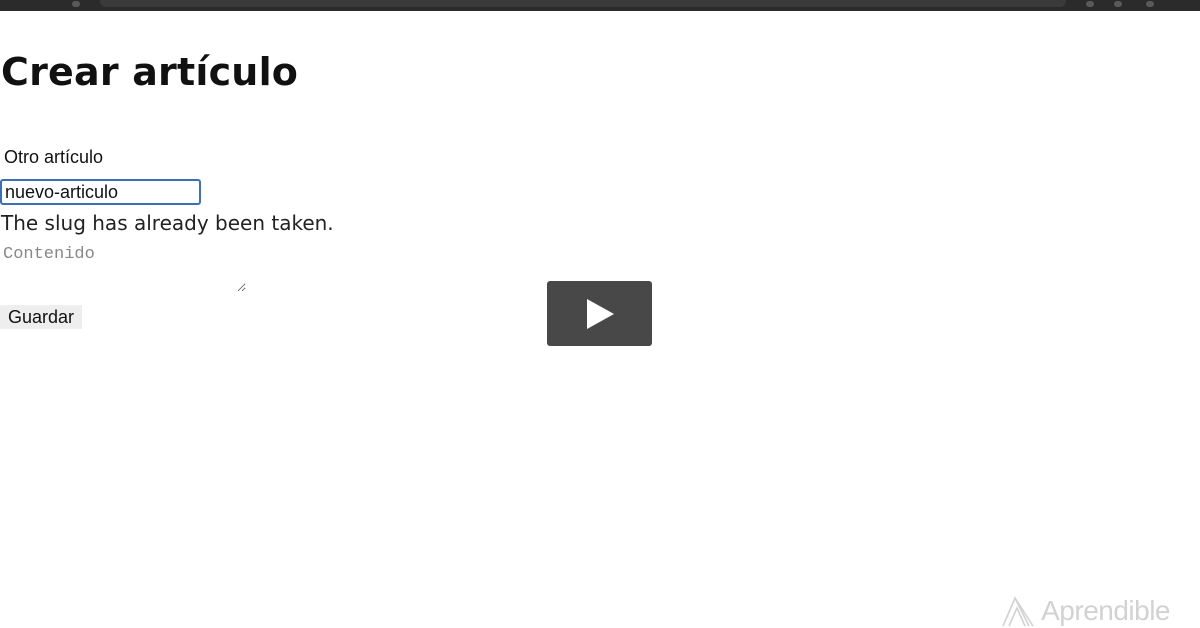 Image resolution: width=1200 pixels, height=628 pixels. What do you see at coordinates (53, 157) in the screenshot?
I see `title-field: Otro artículo` at bounding box center [53, 157].